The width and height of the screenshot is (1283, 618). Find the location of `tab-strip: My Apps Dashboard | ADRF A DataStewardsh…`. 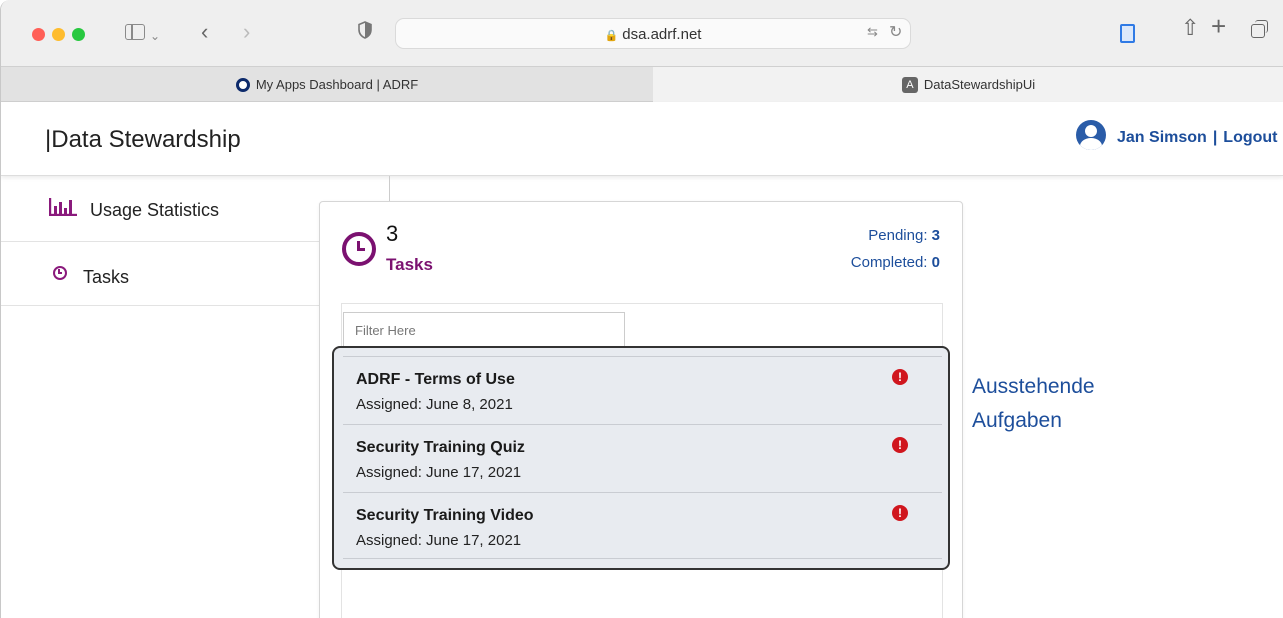

tab-strip: My Apps Dashboard | ADRF A DataStewardsh… is located at coordinates (642, 84).